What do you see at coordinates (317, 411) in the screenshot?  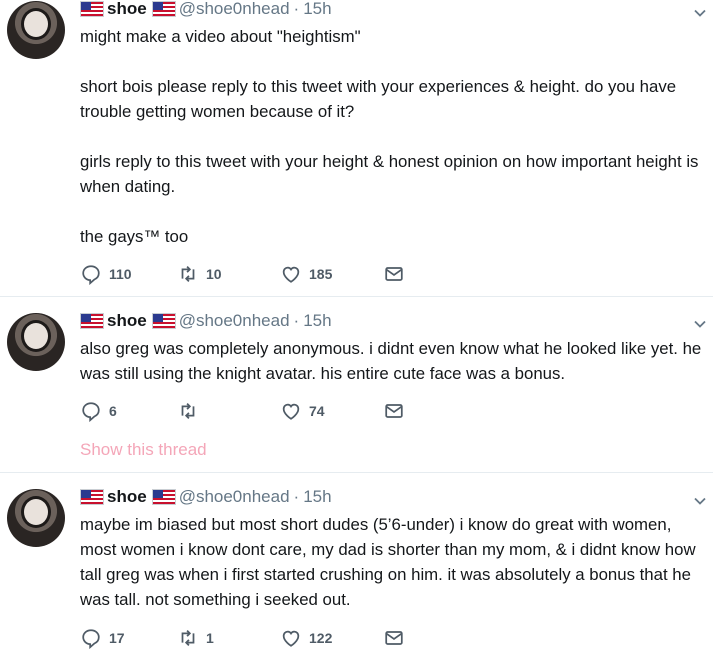 I see `like-count: 74` at bounding box center [317, 411].